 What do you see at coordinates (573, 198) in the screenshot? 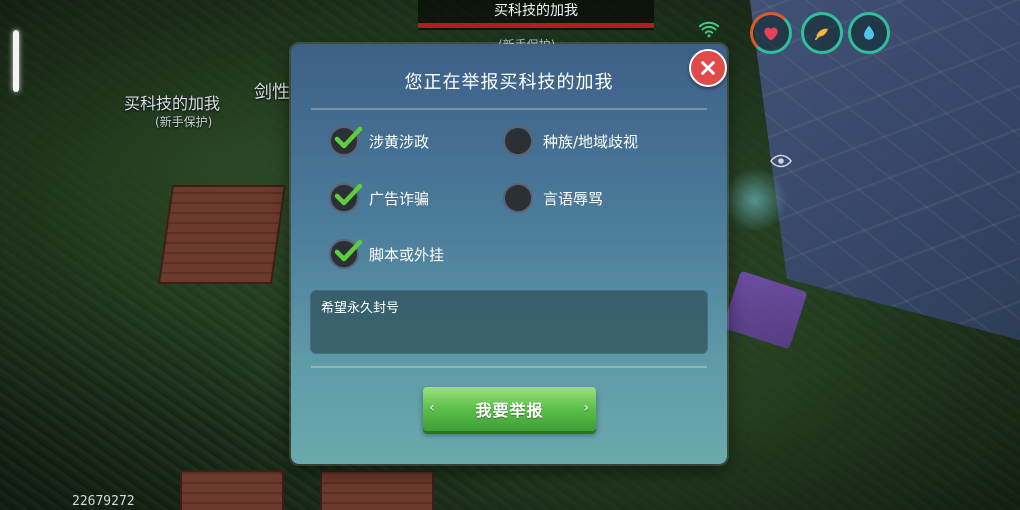
I see `option-label: 言语辱骂` at bounding box center [573, 198].